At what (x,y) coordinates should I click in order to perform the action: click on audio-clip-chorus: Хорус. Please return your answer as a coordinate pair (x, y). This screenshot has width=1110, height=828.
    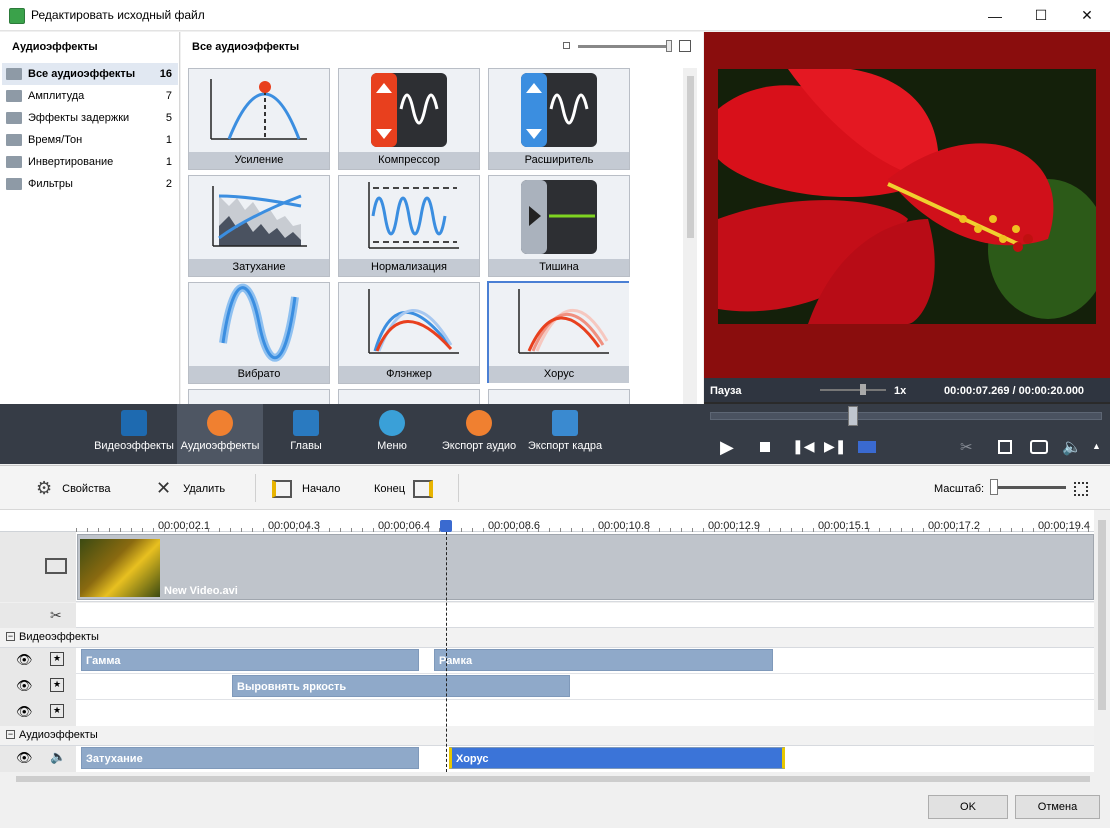
    Looking at the image, I should click on (617, 758).